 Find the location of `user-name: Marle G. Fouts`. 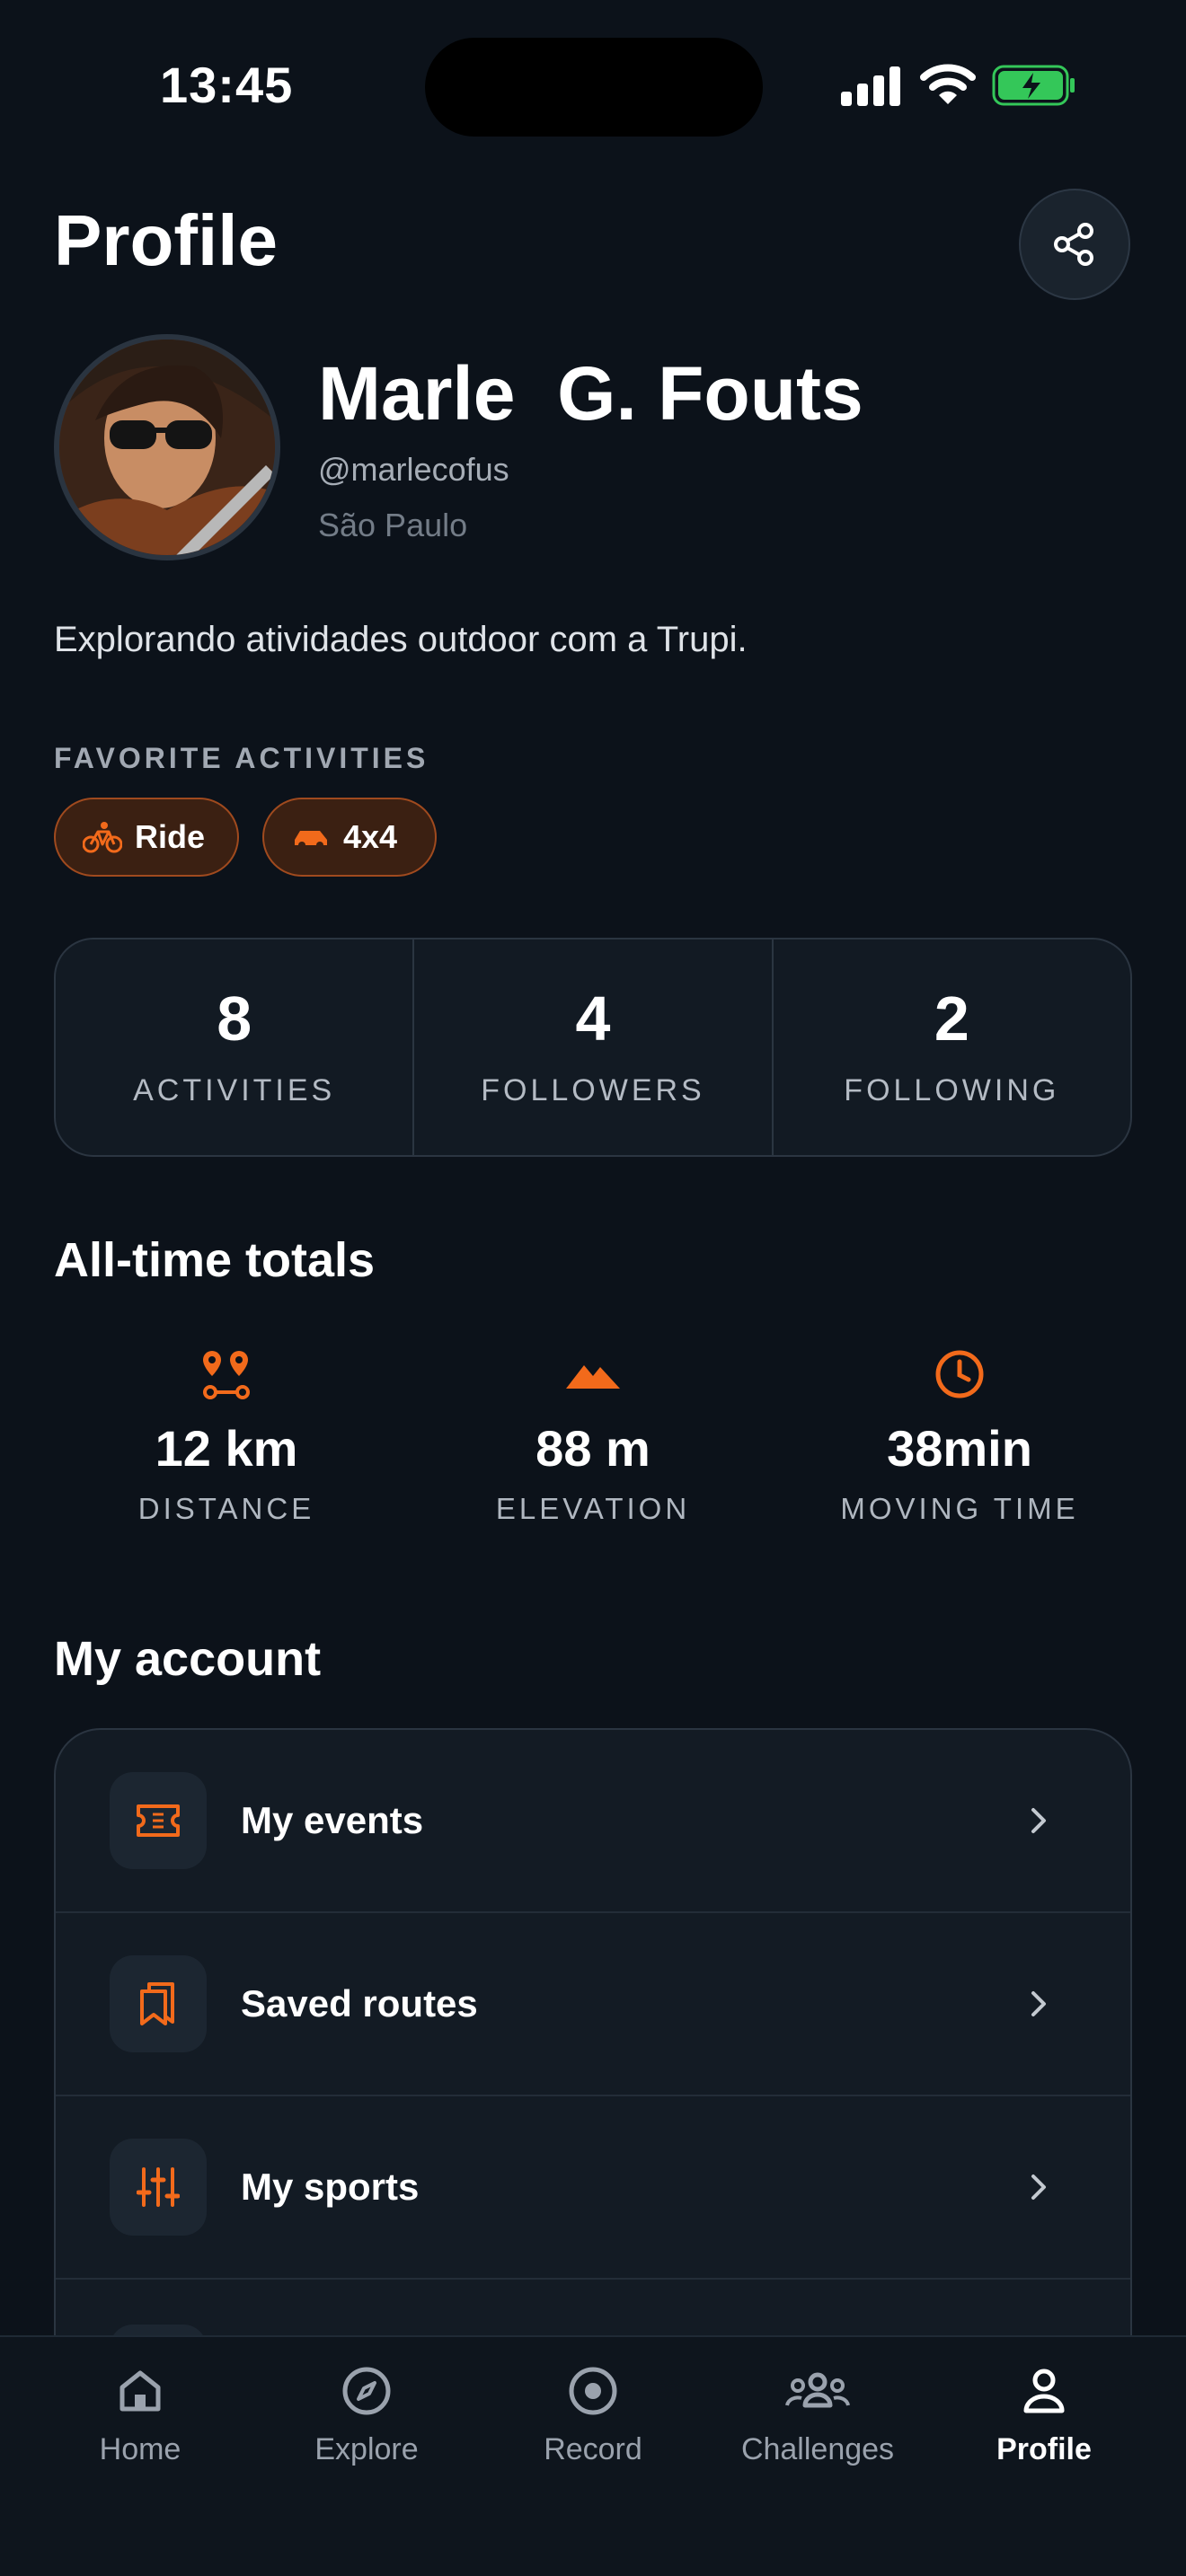

user-name: Marle G. Fouts is located at coordinates (590, 393).